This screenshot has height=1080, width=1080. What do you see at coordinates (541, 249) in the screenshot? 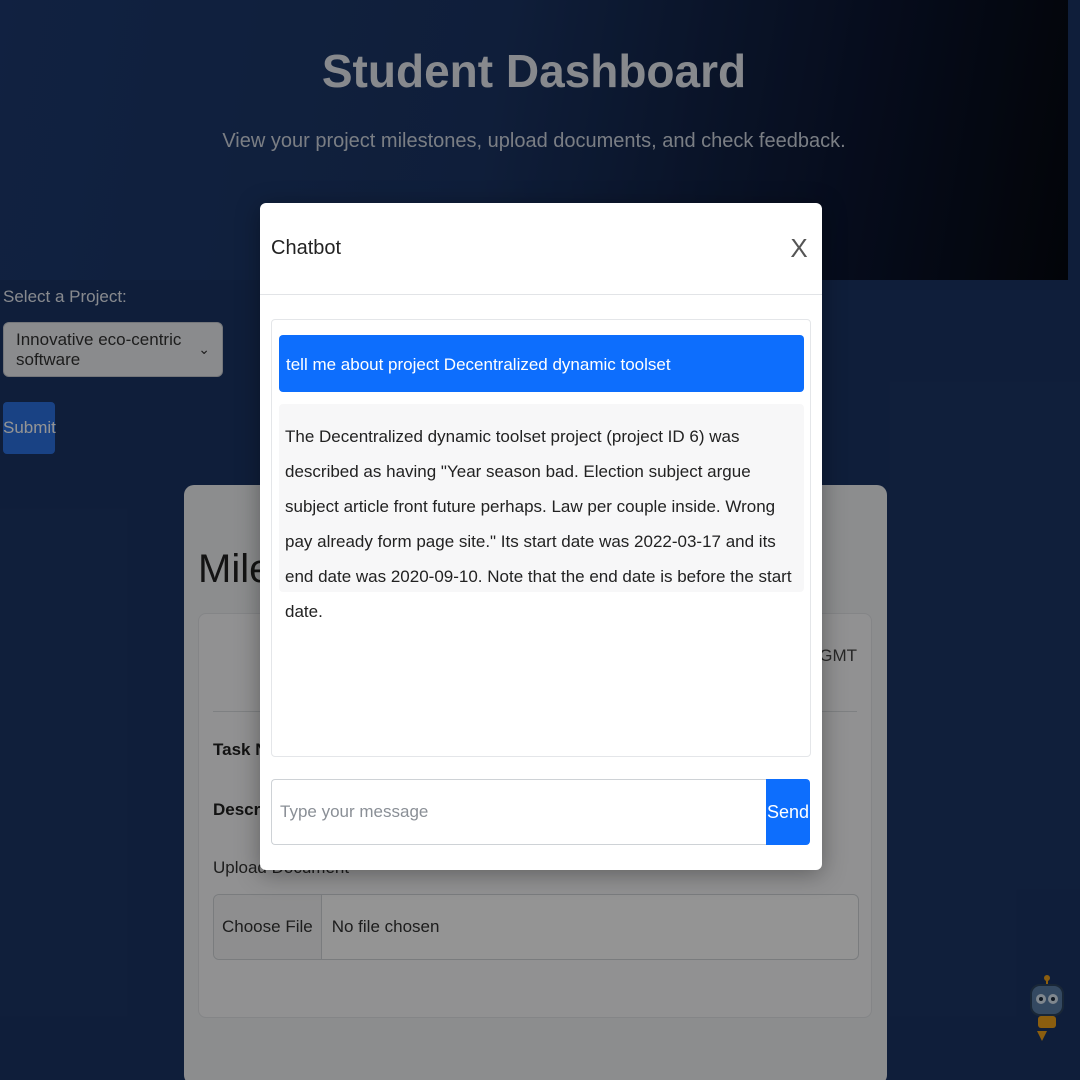
I see `modal-header: Chatbot X` at bounding box center [541, 249].